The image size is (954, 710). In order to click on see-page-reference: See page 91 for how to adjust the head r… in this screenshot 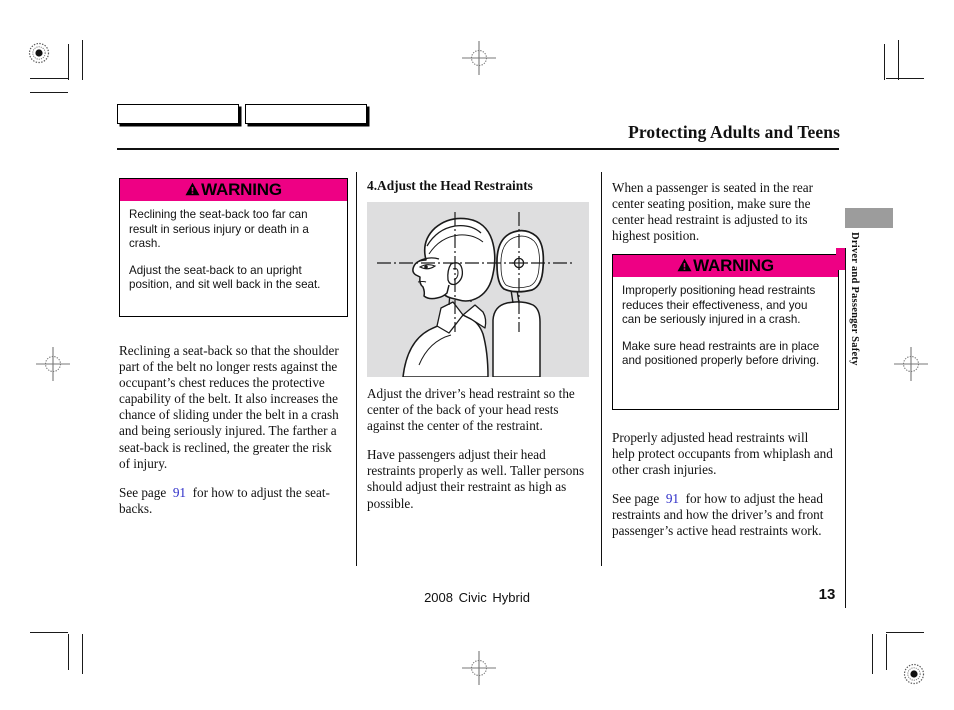, I will do `click(723, 515)`.